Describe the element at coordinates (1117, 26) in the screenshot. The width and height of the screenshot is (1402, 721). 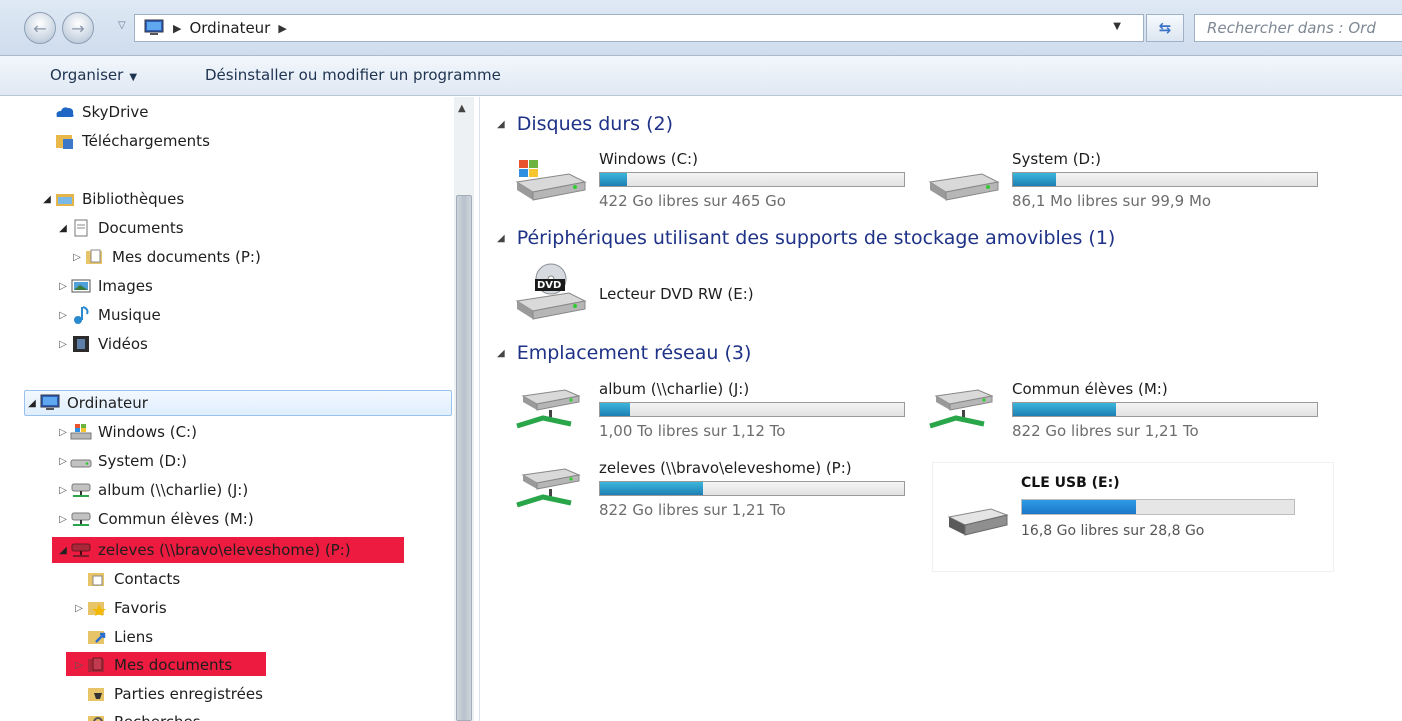
I see `address-history-dropdown: ▼` at that location.